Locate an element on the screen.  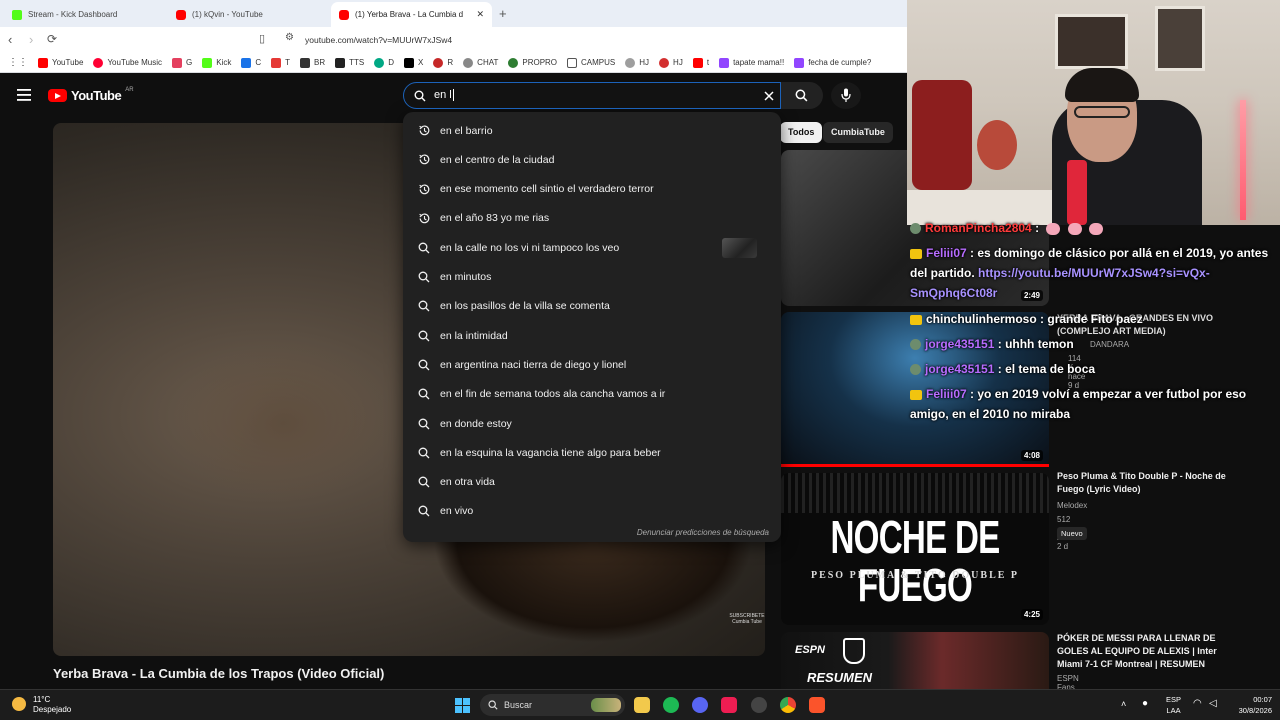
bookmark-item: T is located at coordinates (280, 62).